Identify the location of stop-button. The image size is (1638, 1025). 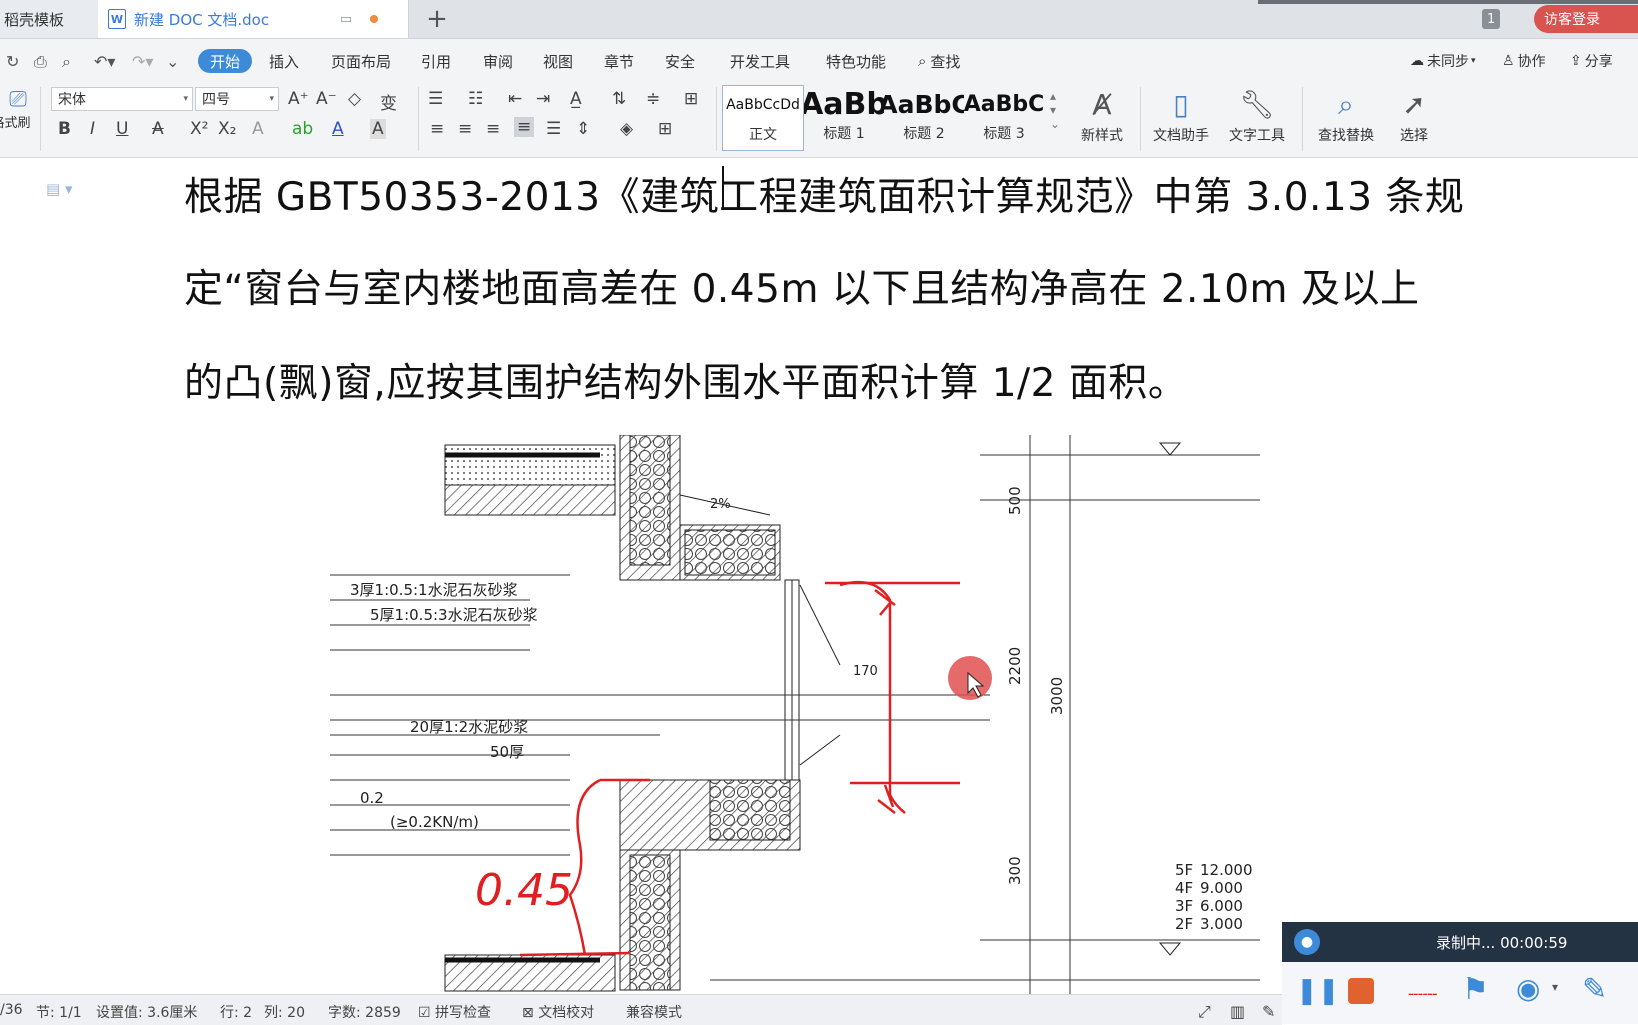
(1361, 991).